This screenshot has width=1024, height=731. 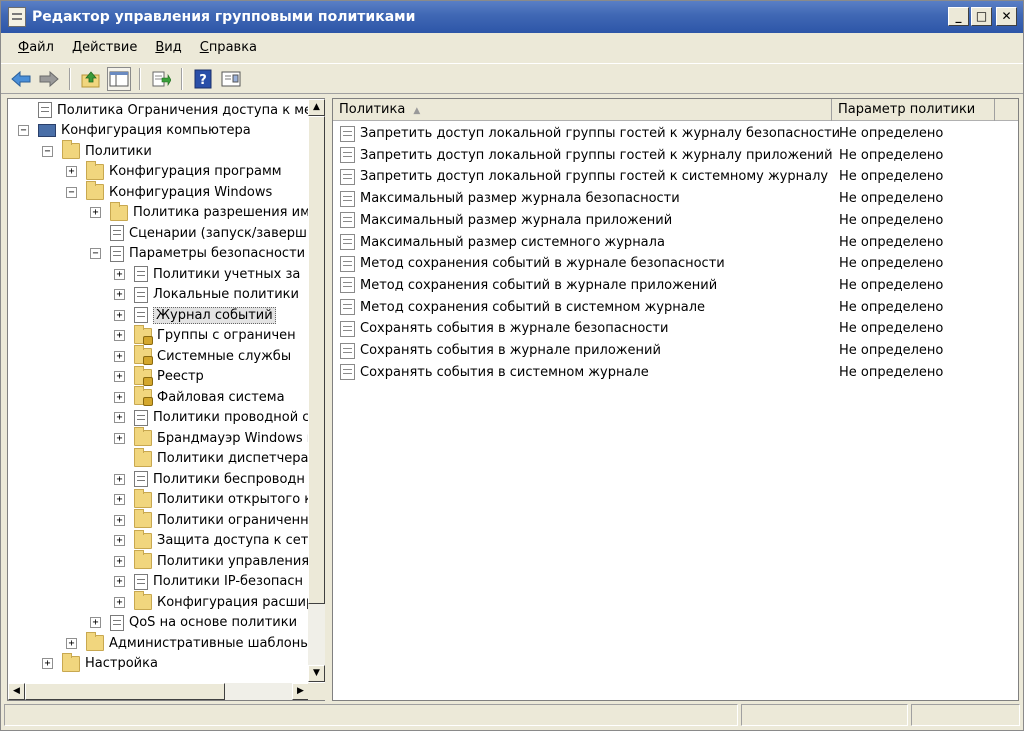 What do you see at coordinates (328, 399) in the screenshot?
I see `pane-splitter` at bounding box center [328, 399].